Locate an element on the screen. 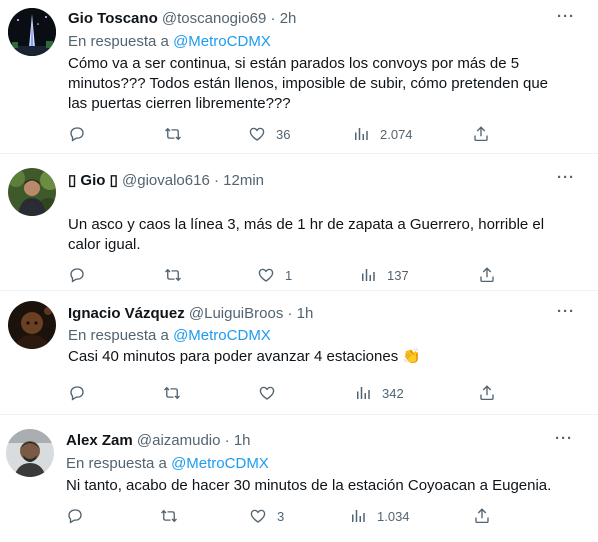  author-name: Alex Zam is located at coordinates (99, 440).